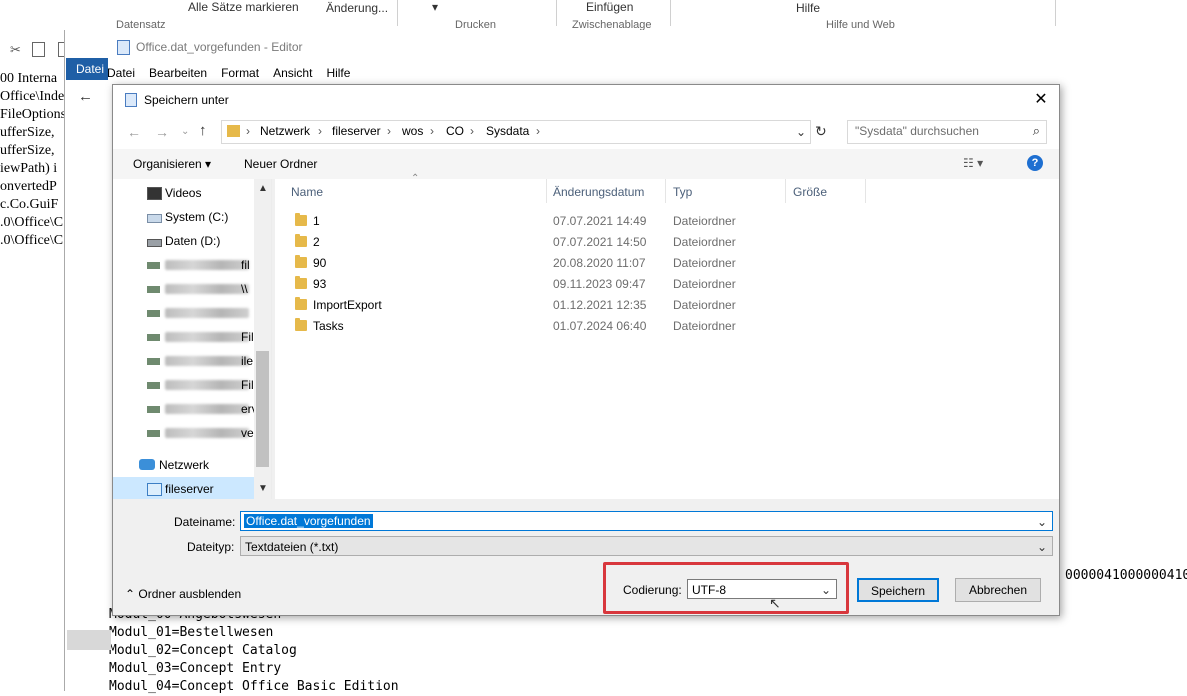  What do you see at coordinates (308, 521) in the screenshot?
I see `filename-value: Office.dat_vorgefunden` at bounding box center [308, 521].